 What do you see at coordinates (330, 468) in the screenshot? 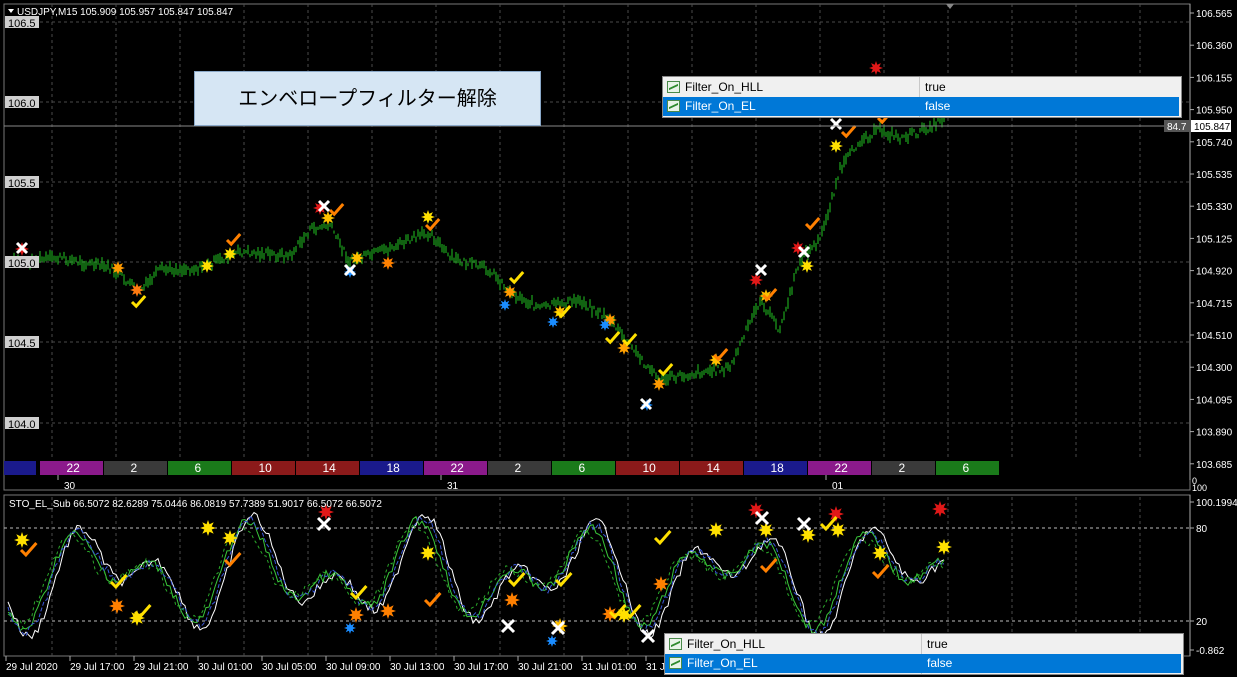
I see `session-hour-label: 14` at bounding box center [330, 468].